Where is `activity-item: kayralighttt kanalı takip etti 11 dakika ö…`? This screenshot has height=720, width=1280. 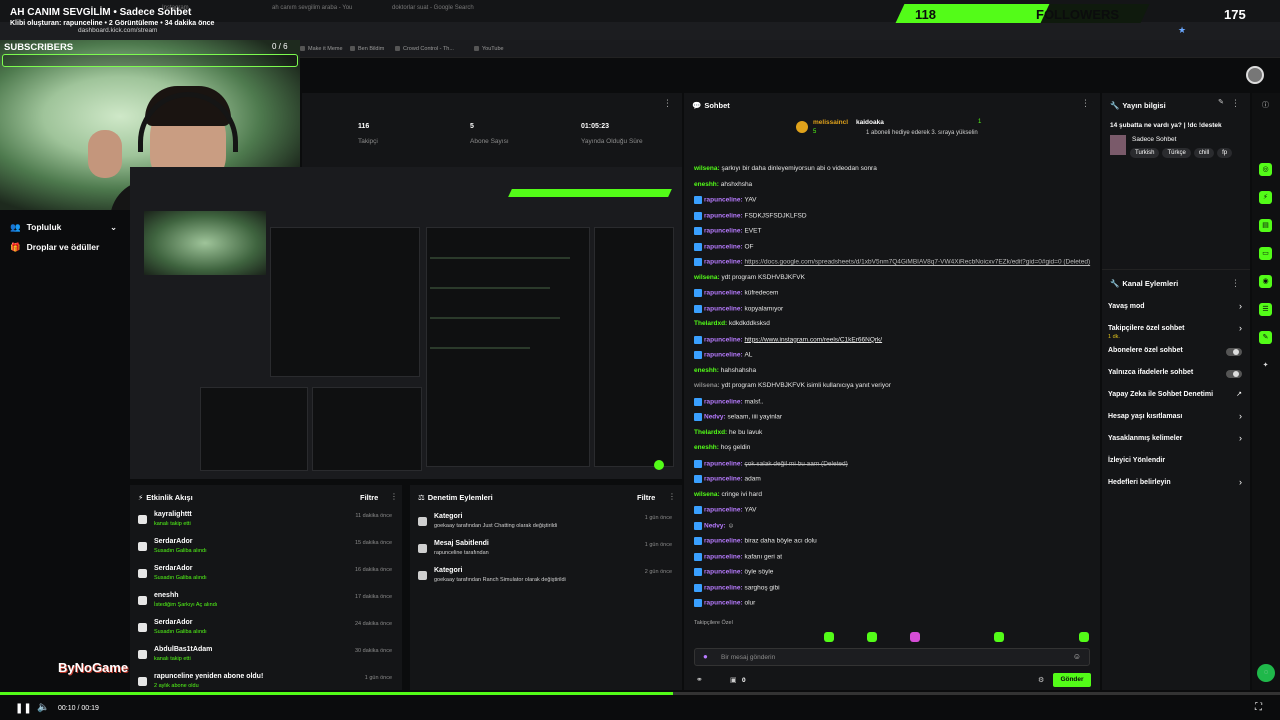 activity-item: kayralighttt kanalı takip etti 11 dakika ö… is located at coordinates (265, 522).